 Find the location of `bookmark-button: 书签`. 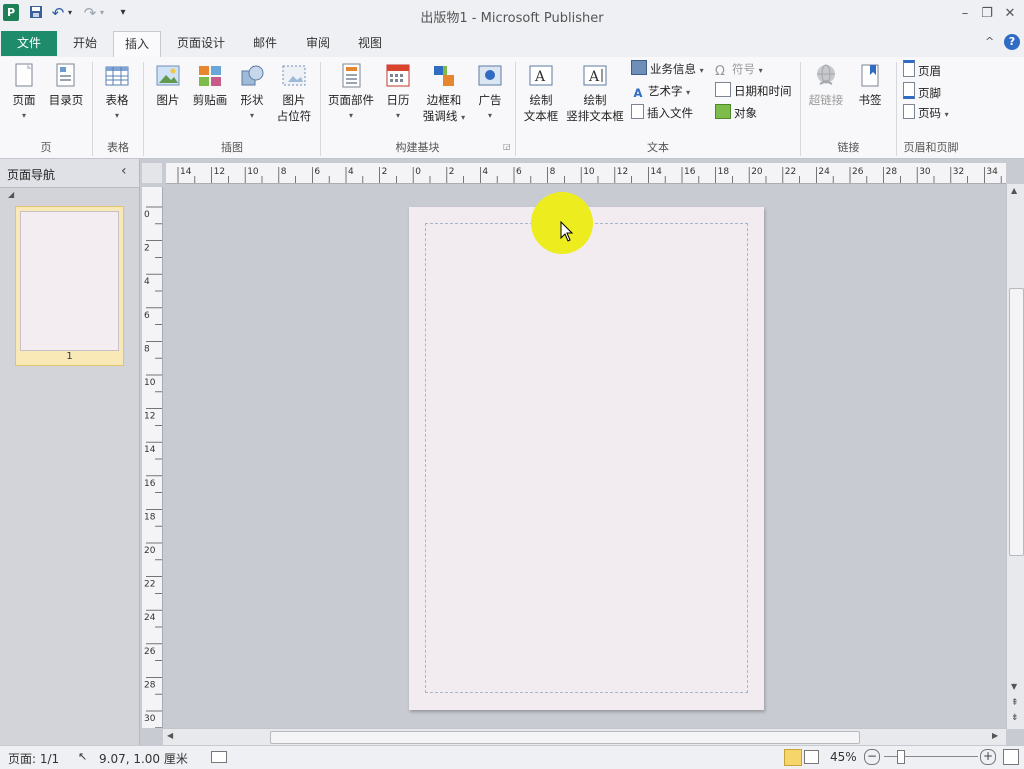

bookmark-button: 书签 is located at coordinates (870, 85).